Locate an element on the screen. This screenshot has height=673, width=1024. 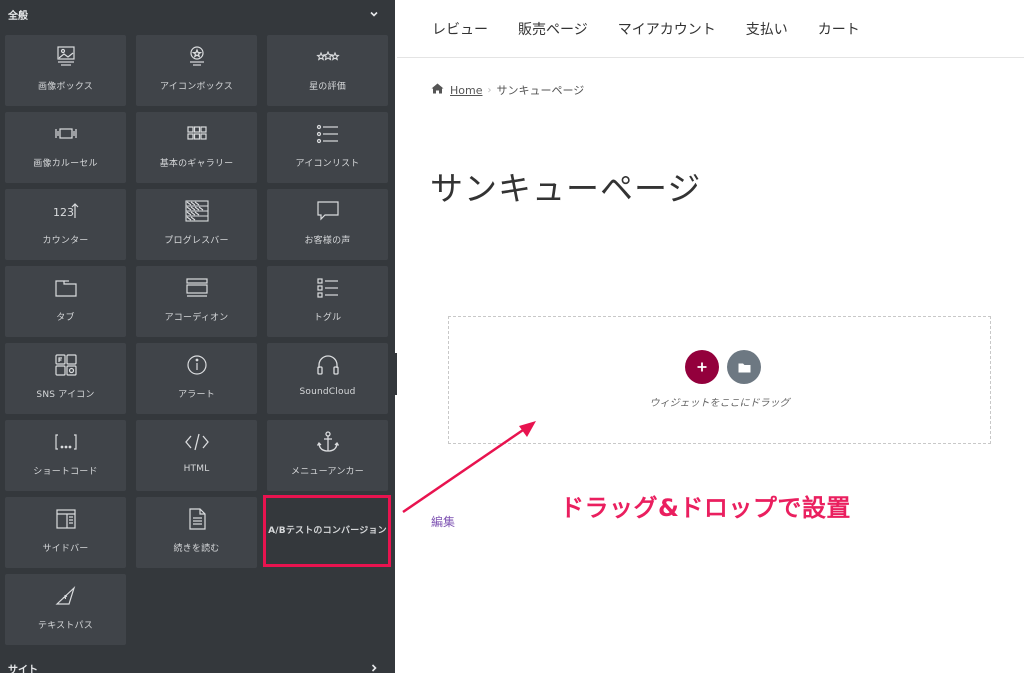
html-icon is located at coordinates (197, 442).